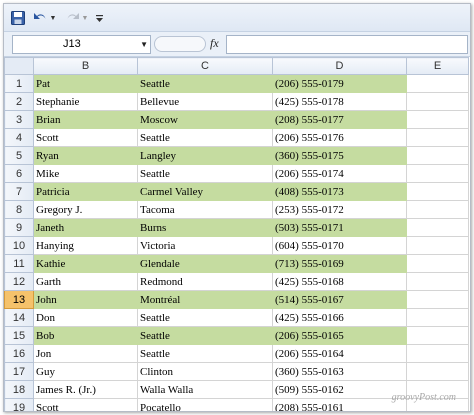 The image size is (474, 415). Describe the element at coordinates (205, 209) in the screenshot. I see `cell-c: Tacoma` at that location.